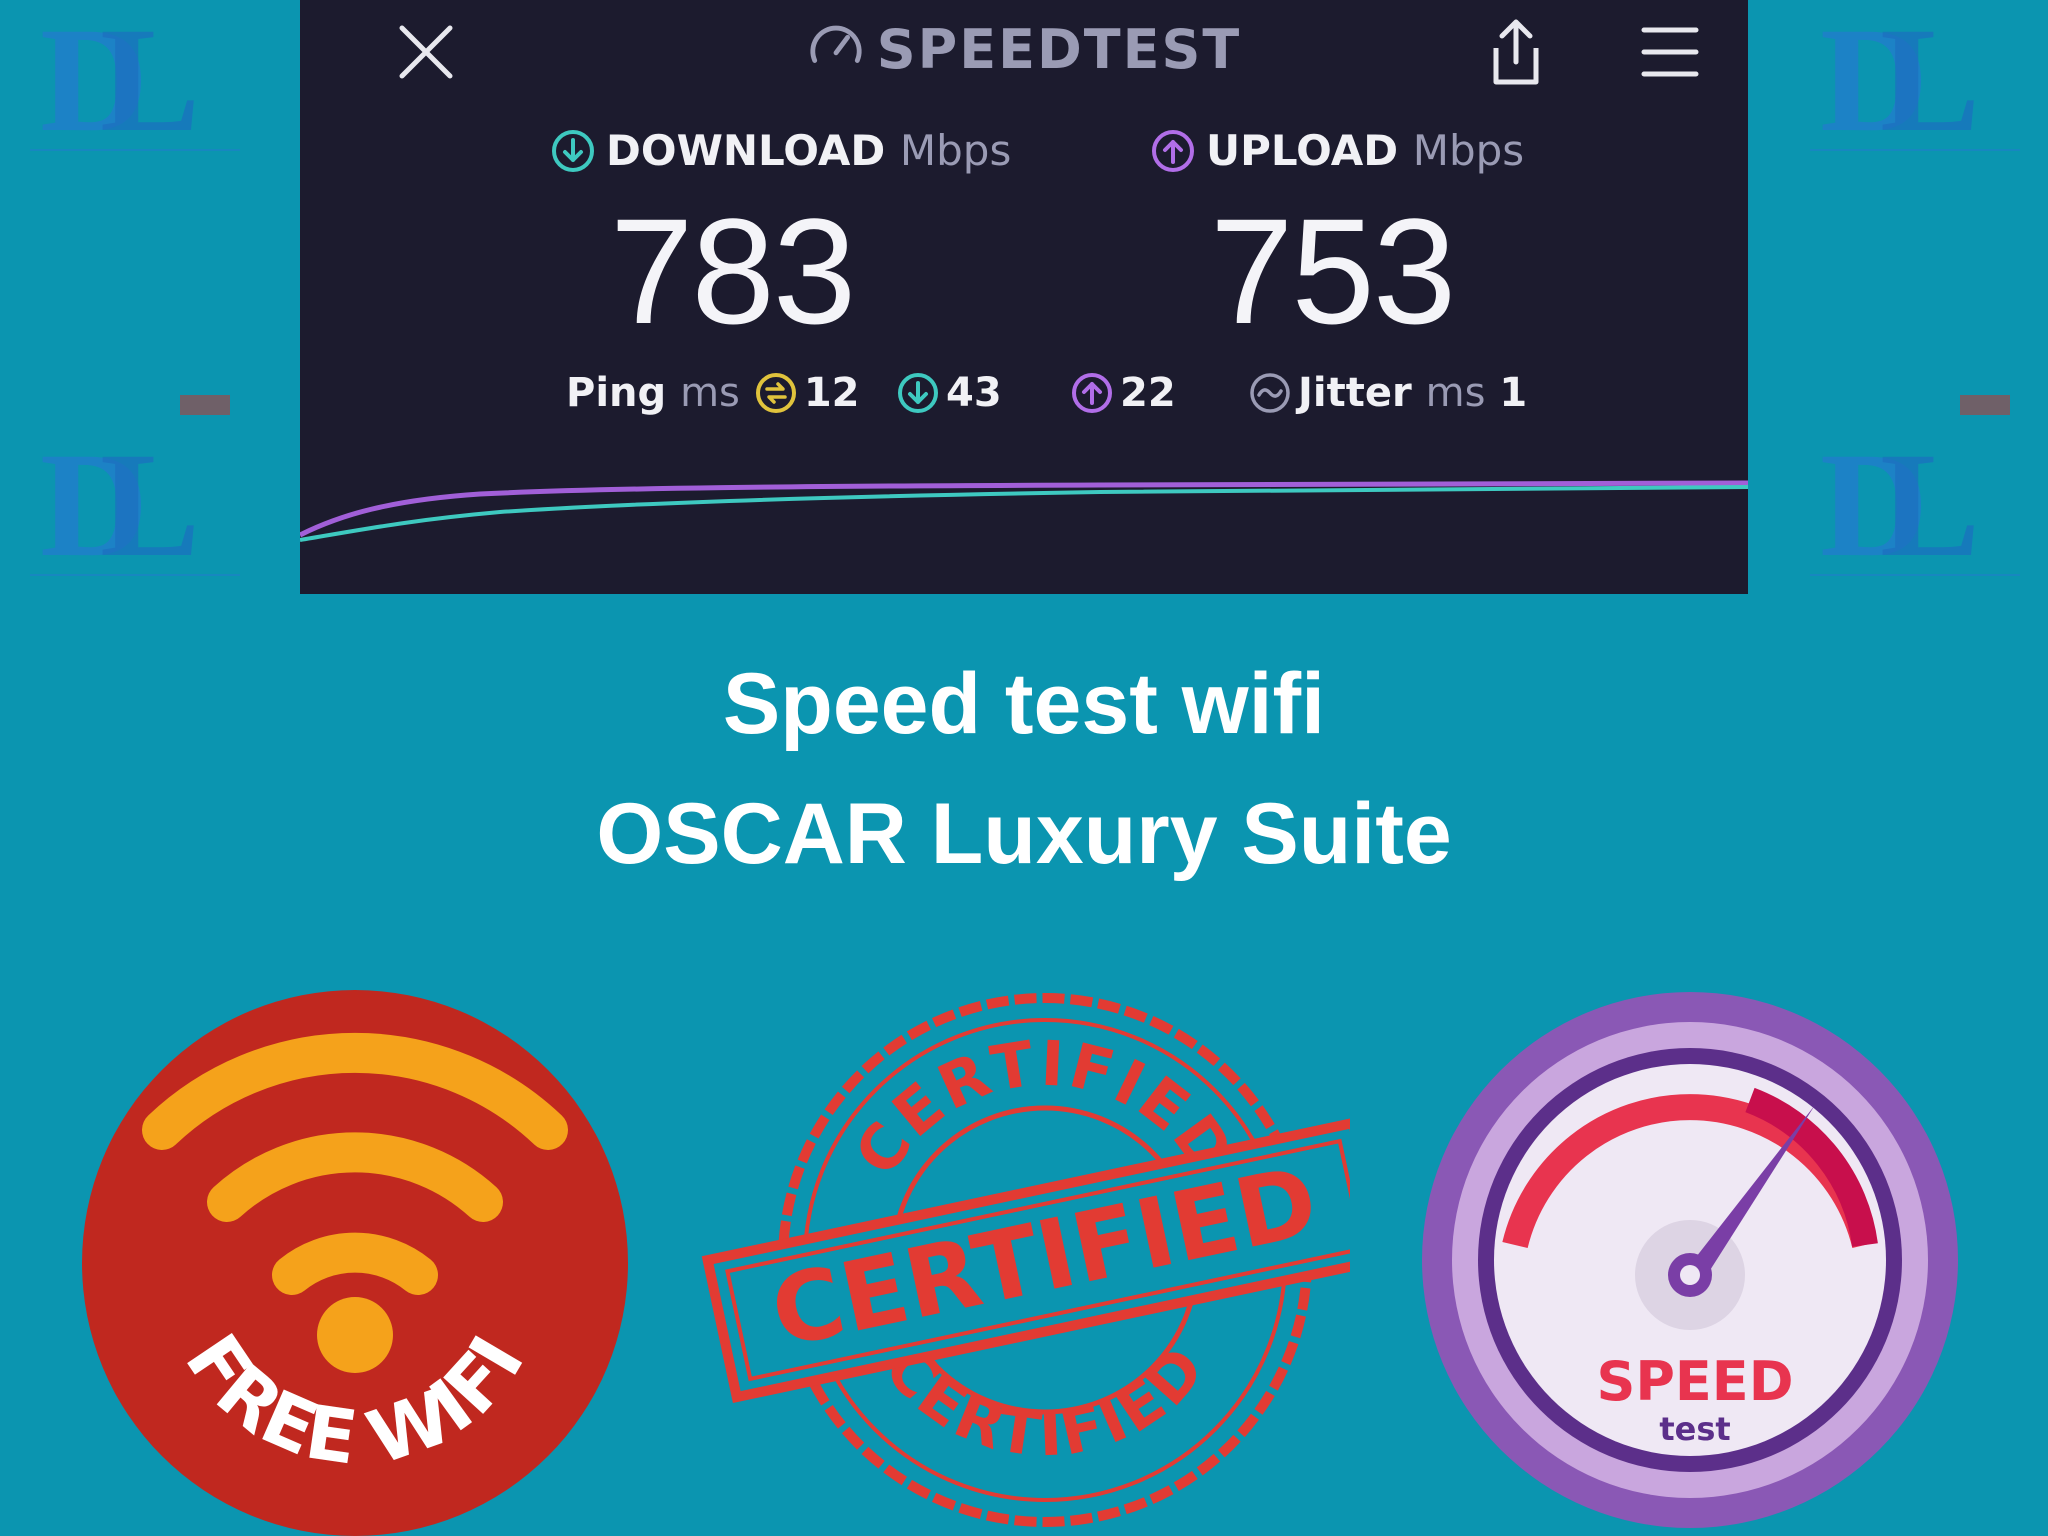 The width and height of the screenshot is (2048, 1536). I want to click on jitter-label: Jitter, so click(1355, 393).